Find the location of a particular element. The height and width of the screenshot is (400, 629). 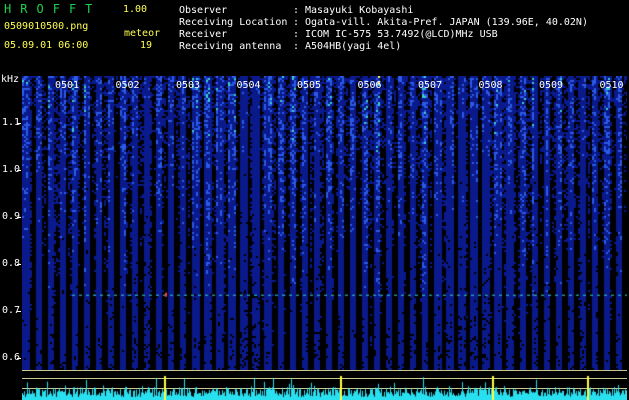

antenna-label: Receiving antenna is located at coordinates (230, 46).